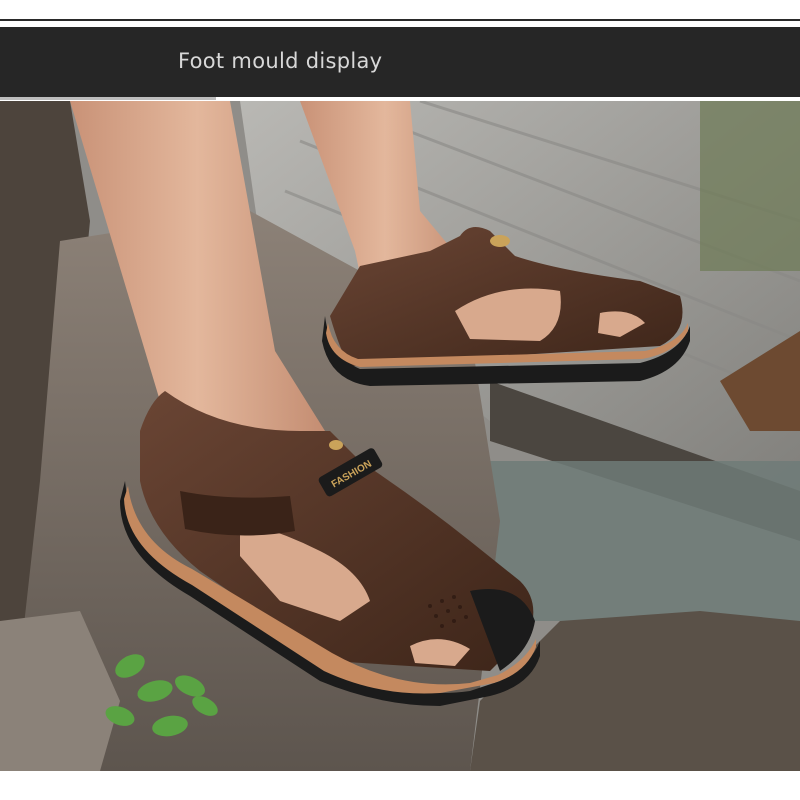 Image resolution: width=800 pixels, height=800 pixels. Describe the element at coordinates (750, 186) in the screenshot. I see `water-edge` at that location.